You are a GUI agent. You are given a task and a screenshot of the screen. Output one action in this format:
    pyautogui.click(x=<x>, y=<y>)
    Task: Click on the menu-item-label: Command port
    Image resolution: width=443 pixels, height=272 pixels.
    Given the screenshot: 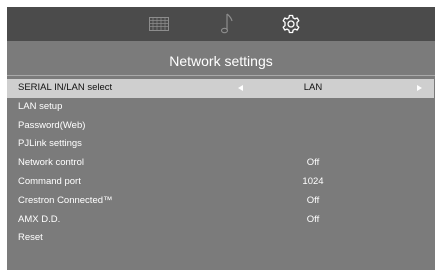 What is the action you would take?
    pyautogui.click(x=49, y=181)
    